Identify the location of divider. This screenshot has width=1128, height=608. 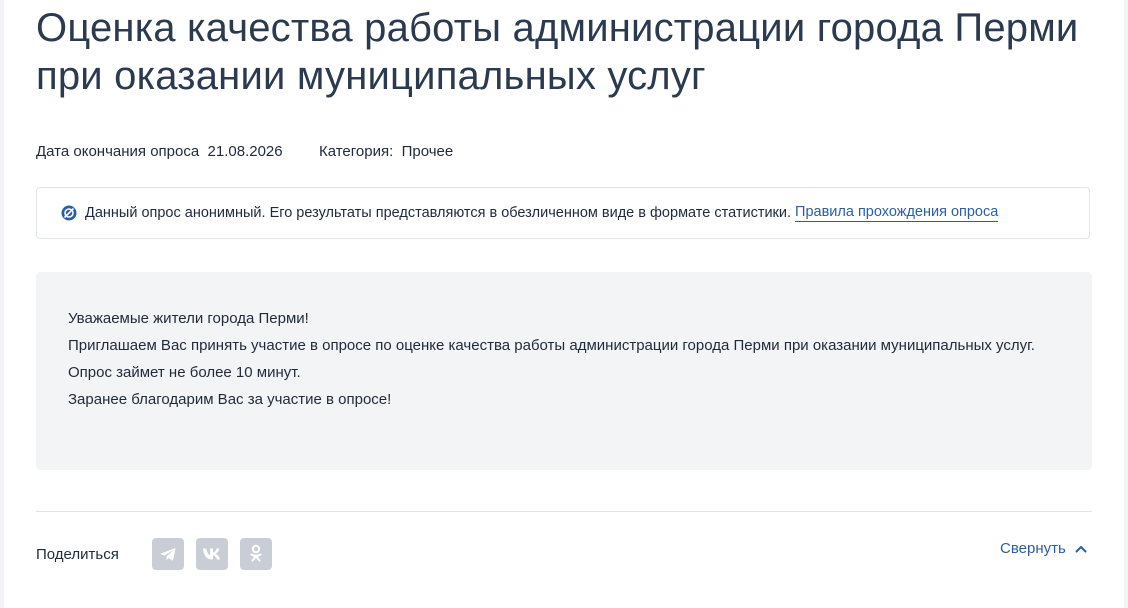
(564, 511).